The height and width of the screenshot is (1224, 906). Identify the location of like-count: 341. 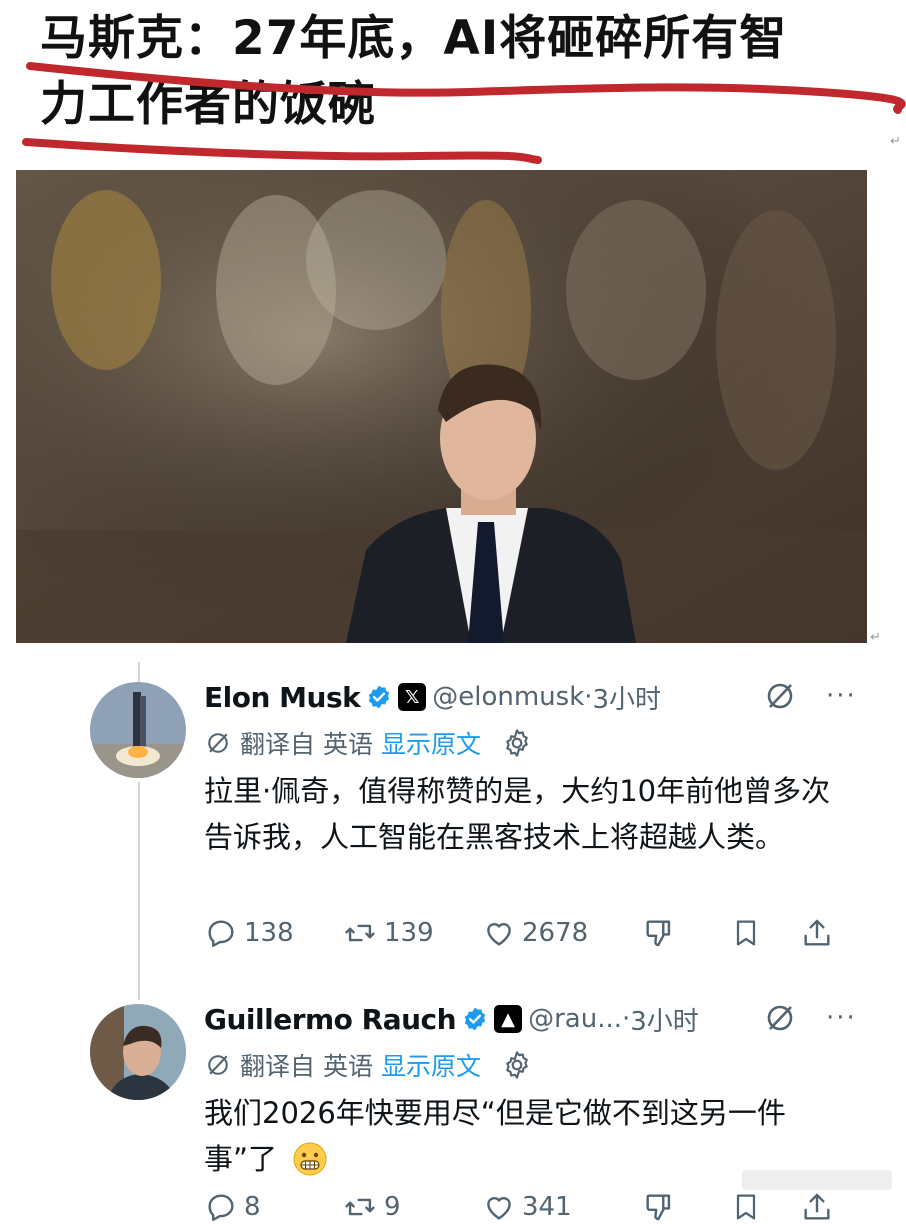
(547, 1207).